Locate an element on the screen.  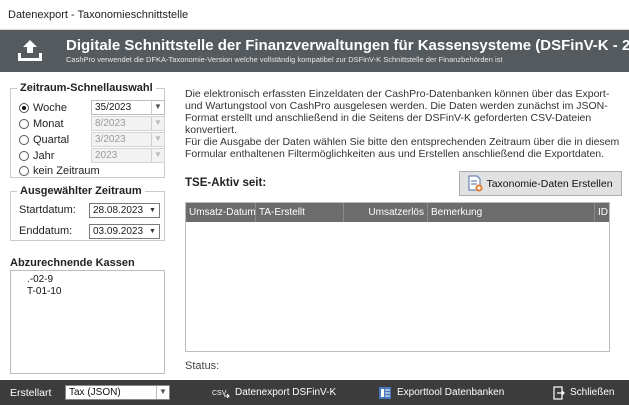
column-header-umsatz-datum: Umsatz-Datum is located at coordinates (221, 212).